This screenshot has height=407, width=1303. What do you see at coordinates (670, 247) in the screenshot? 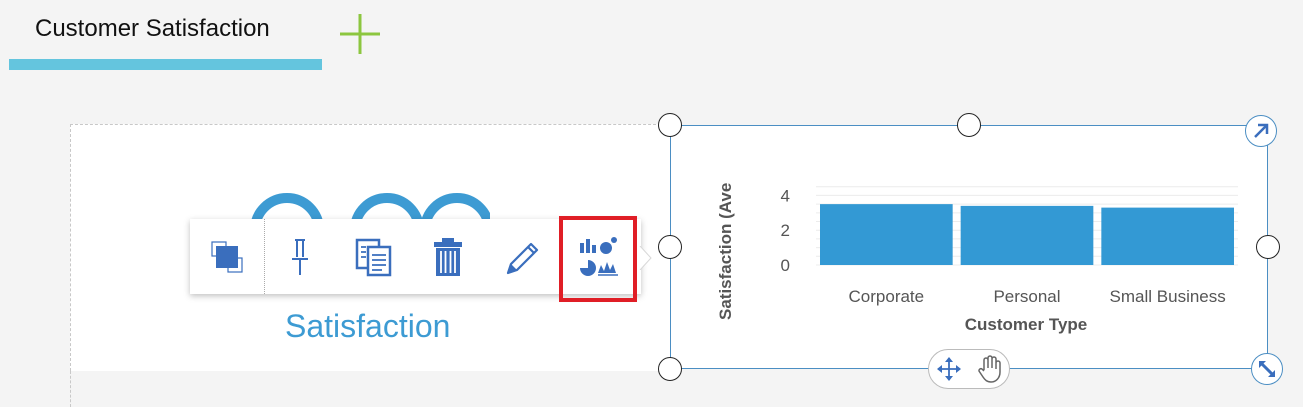
I see `resize-handle-left` at bounding box center [670, 247].